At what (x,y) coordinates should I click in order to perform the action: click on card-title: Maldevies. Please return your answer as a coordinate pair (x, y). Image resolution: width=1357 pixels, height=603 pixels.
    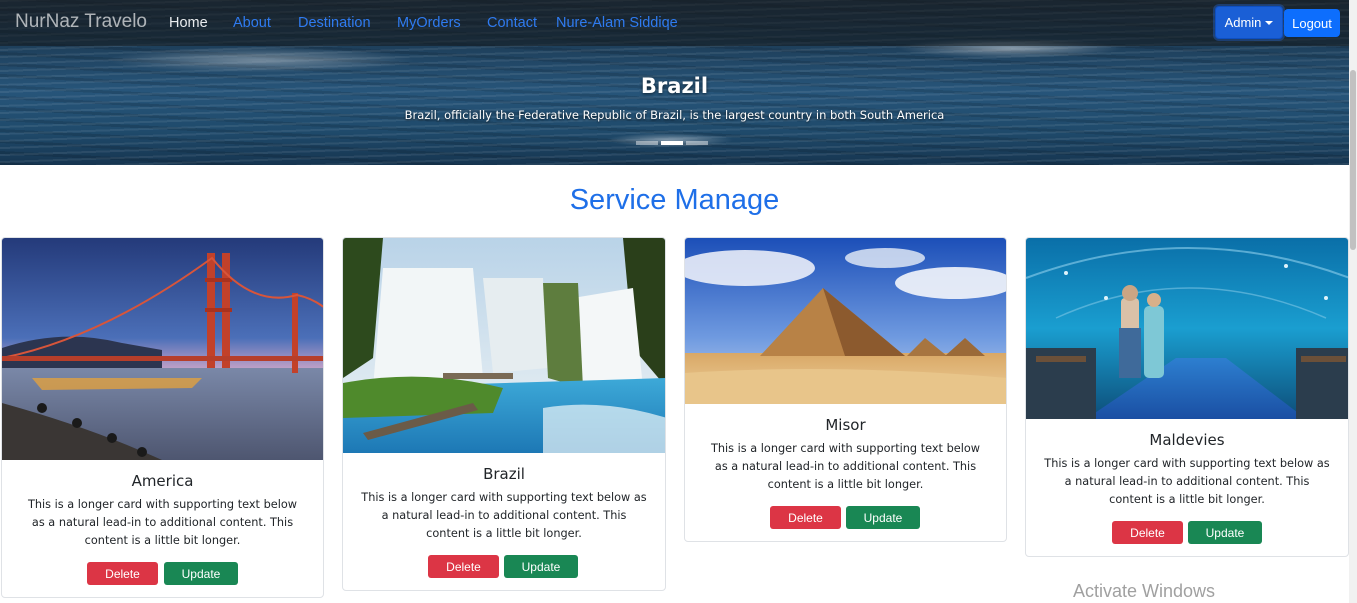
    Looking at the image, I should click on (1187, 440).